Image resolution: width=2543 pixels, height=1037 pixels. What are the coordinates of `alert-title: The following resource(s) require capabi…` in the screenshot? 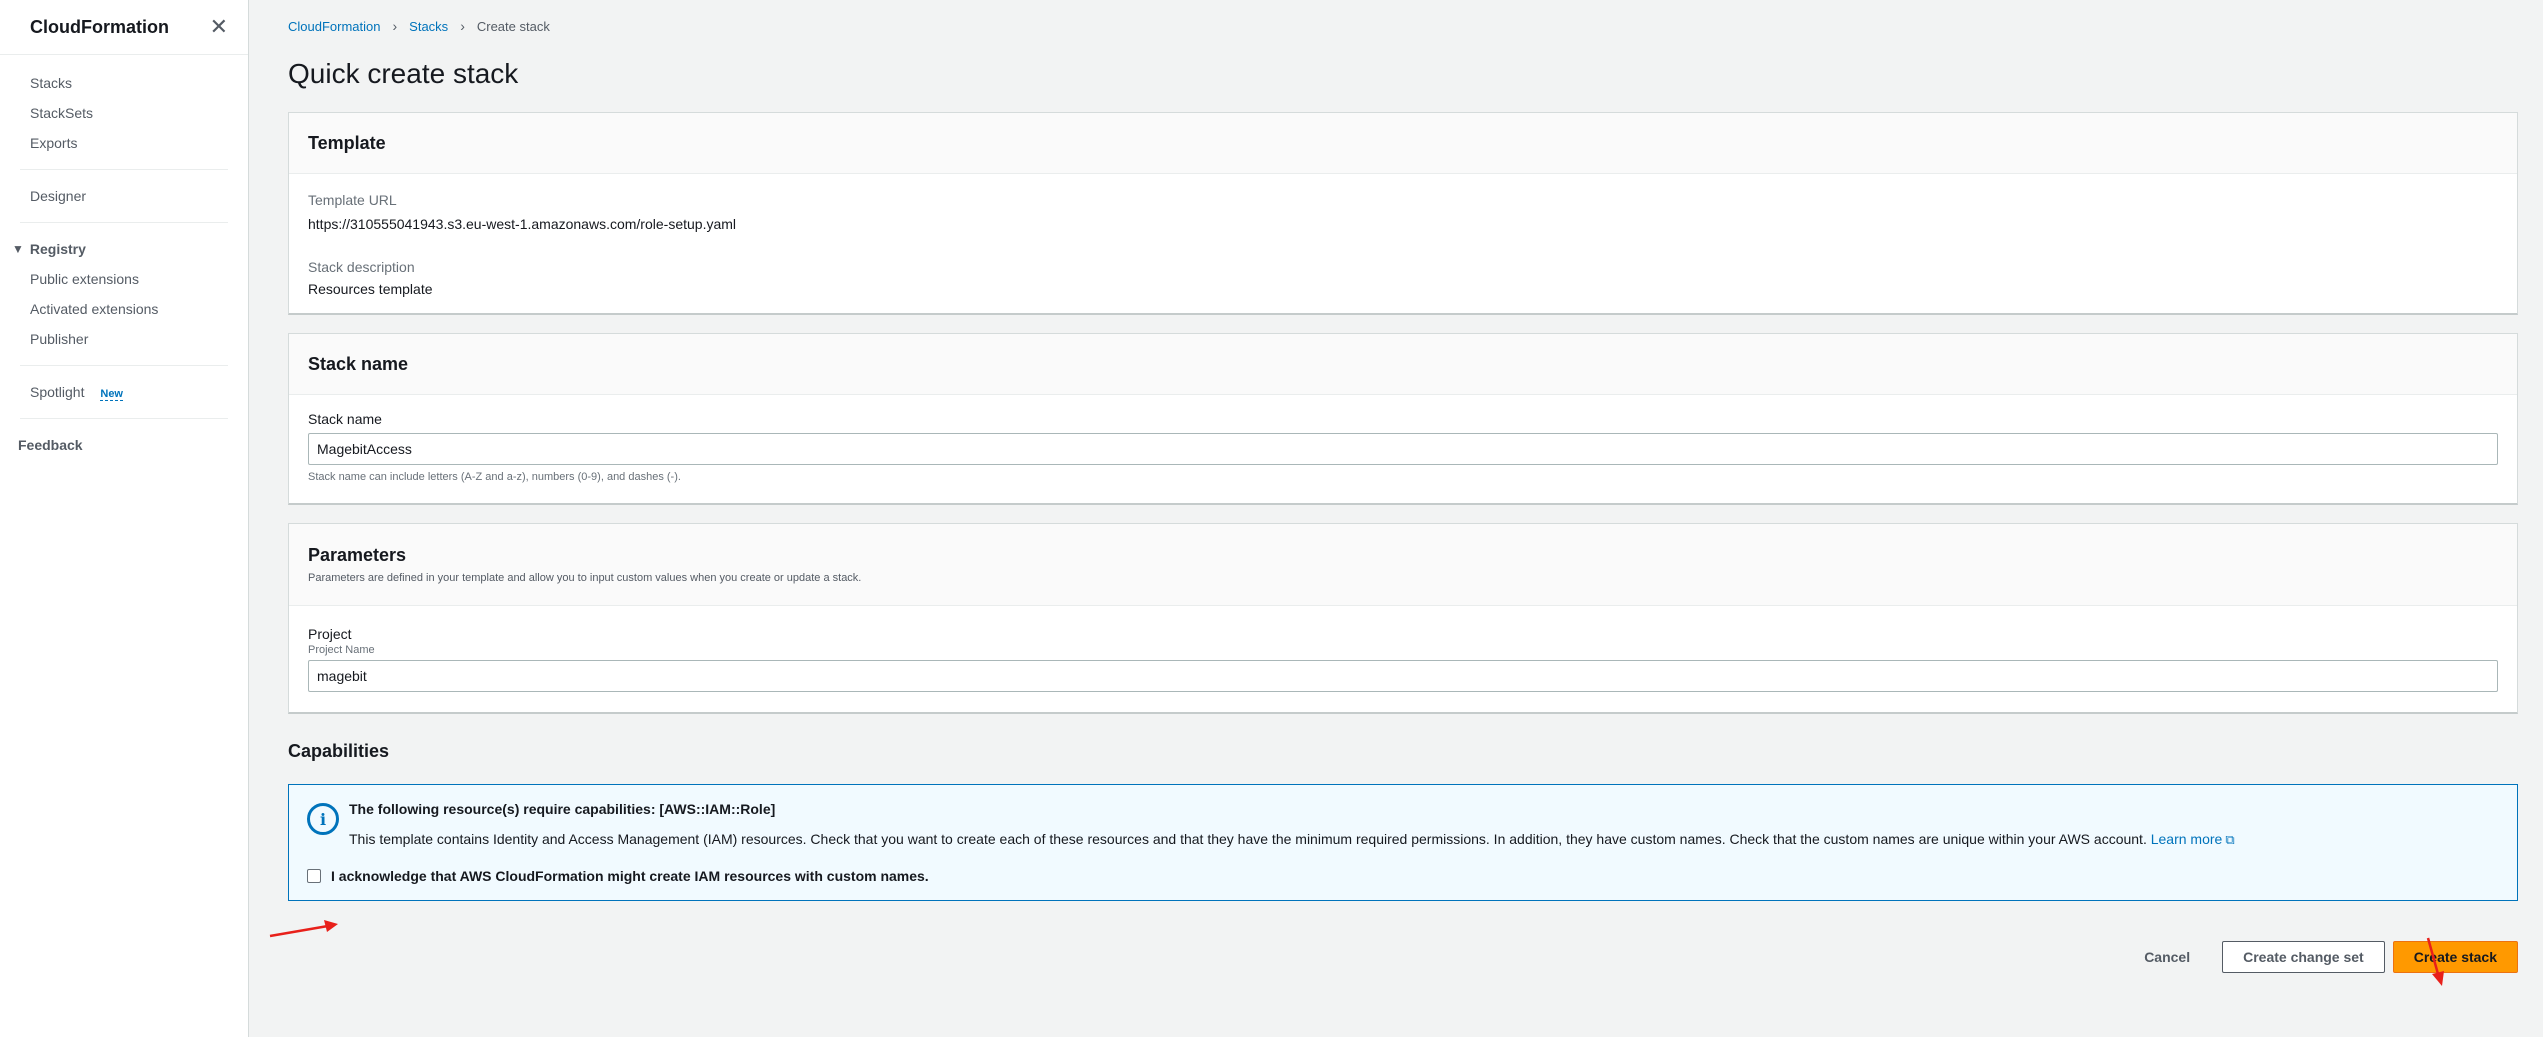 It's located at (562, 809).